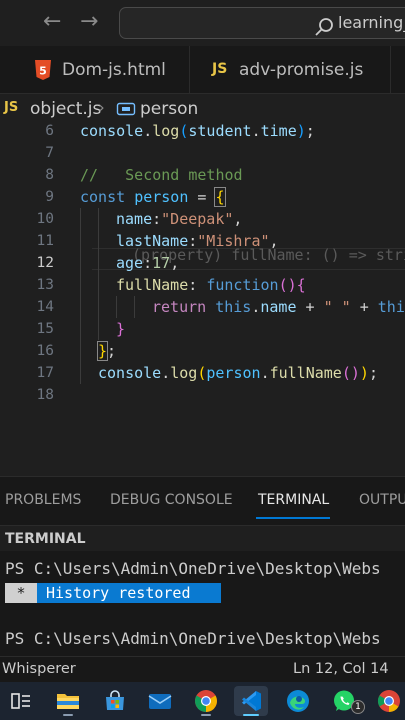 The image size is (405, 720). Describe the element at coordinates (171, 500) in the screenshot. I see `tab-debug-console: DEBUG CONSOLE` at that location.